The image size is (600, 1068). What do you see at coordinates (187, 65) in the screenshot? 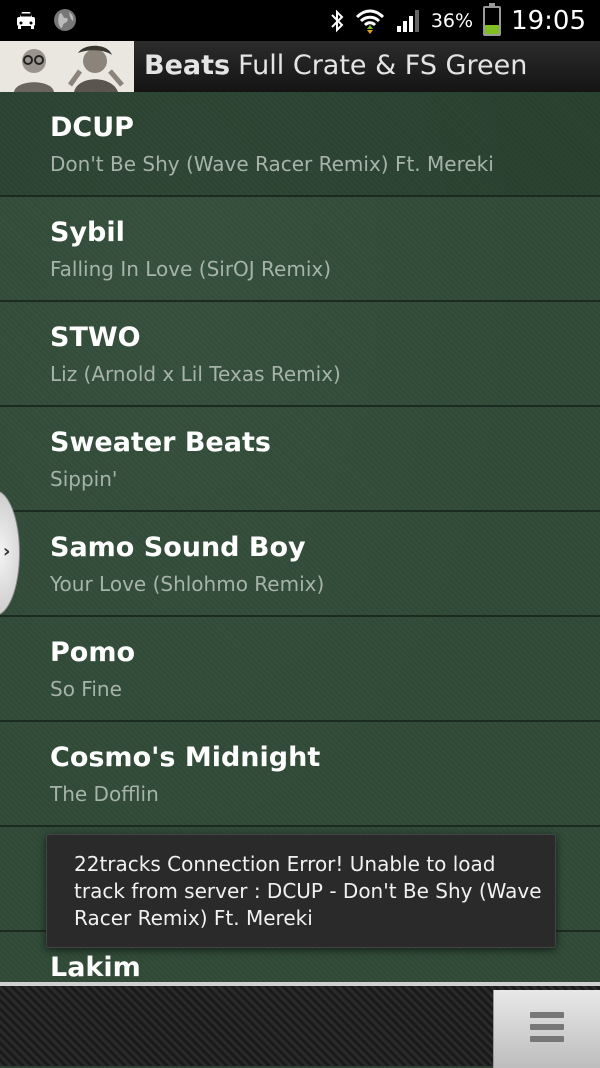
I see `title-genre: Beats` at bounding box center [187, 65].